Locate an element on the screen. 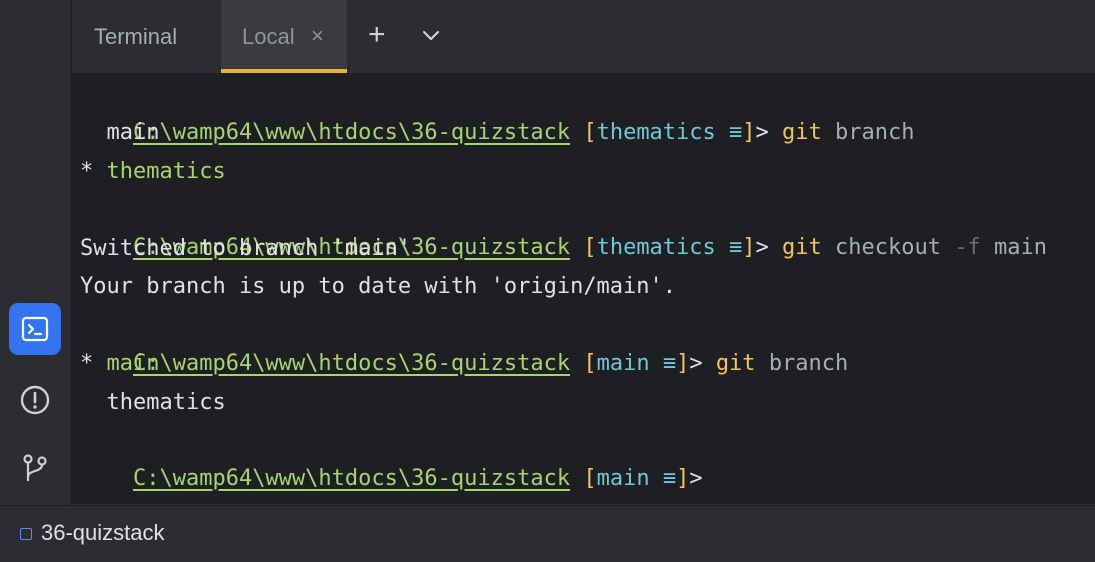  chevron-down-icon is located at coordinates (431, 36).